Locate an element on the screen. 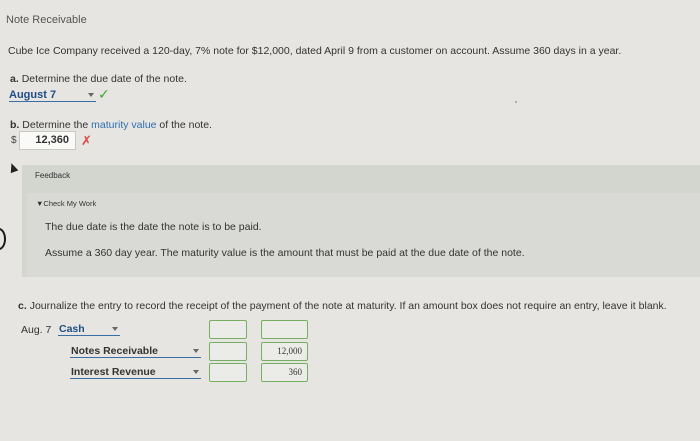 The height and width of the screenshot is (441, 700). mouse-cursor-icon is located at coordinates (13, 167).